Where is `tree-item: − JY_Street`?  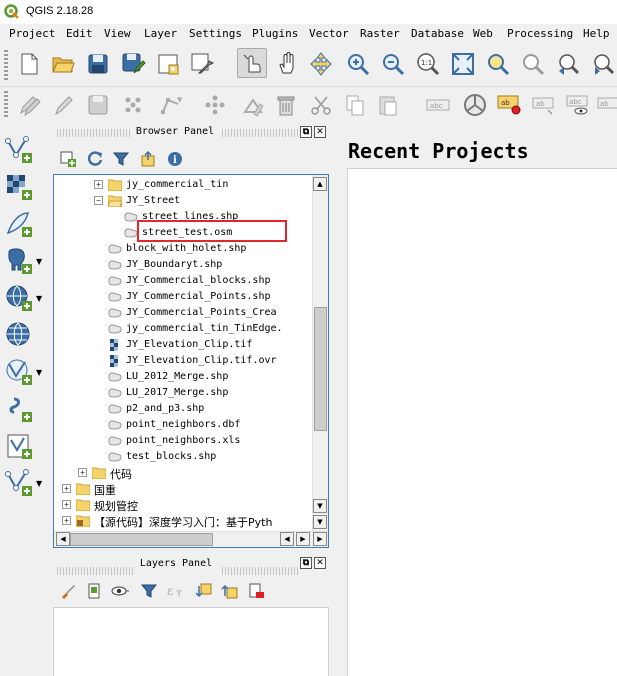
tree-item: − JY_Street is located at coordinates (182, 201).